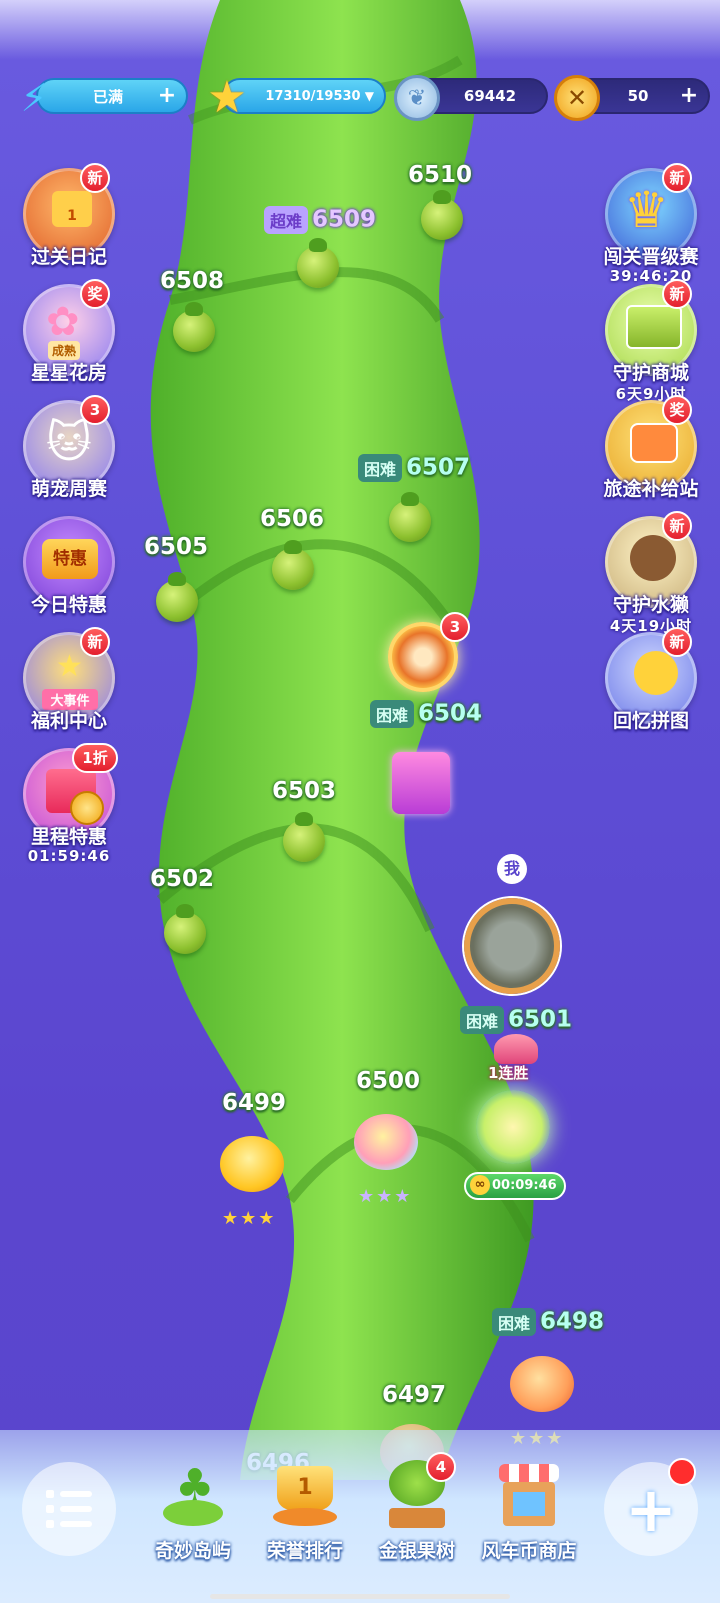 The height and width of the screenshot is (1603, 720). What do you see at coordinates (69, 216) in the screenshot?
I see `left-btn-clear-diary: 1 新 过关日记` at bounding box center [69, 216].